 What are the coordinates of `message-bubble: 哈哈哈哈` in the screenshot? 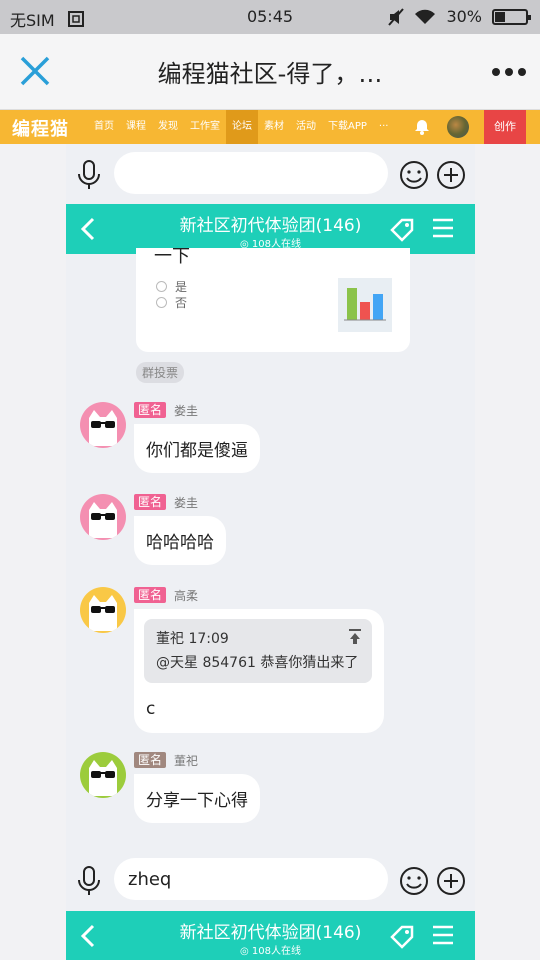 It's located at (180, 540).